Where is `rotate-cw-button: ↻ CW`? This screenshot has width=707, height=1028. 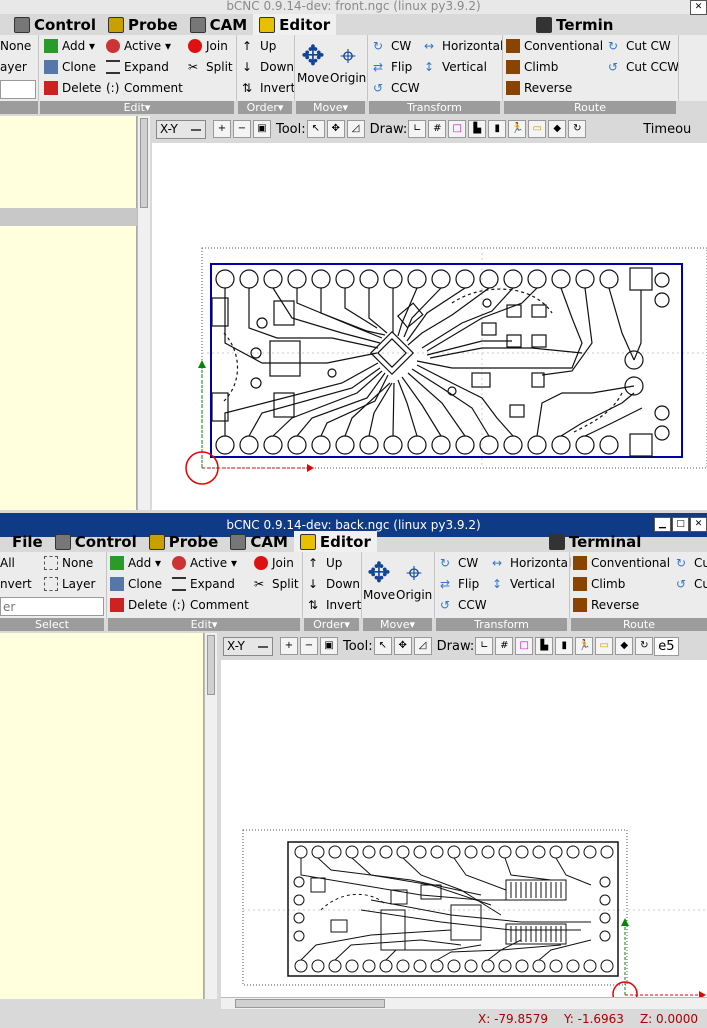
rotate-cw-button: ↻ CW is located at coordinates (459, 563).